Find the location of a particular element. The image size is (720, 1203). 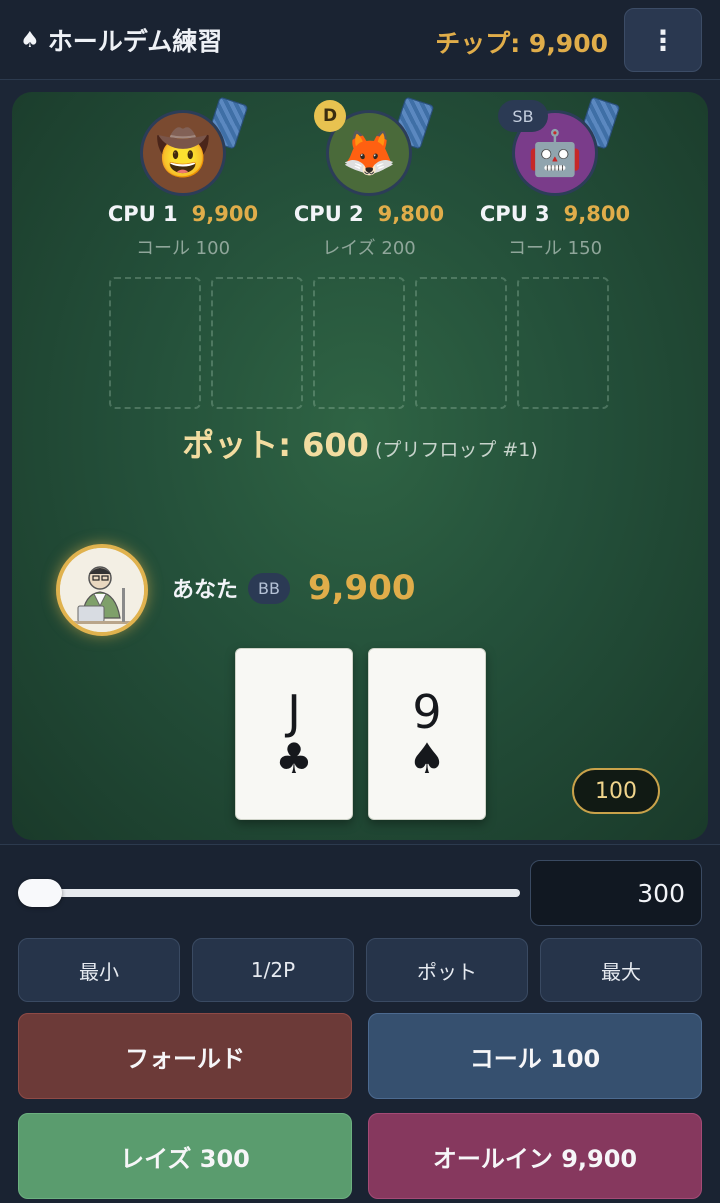

community-cards is located at coordinates (359, 343).